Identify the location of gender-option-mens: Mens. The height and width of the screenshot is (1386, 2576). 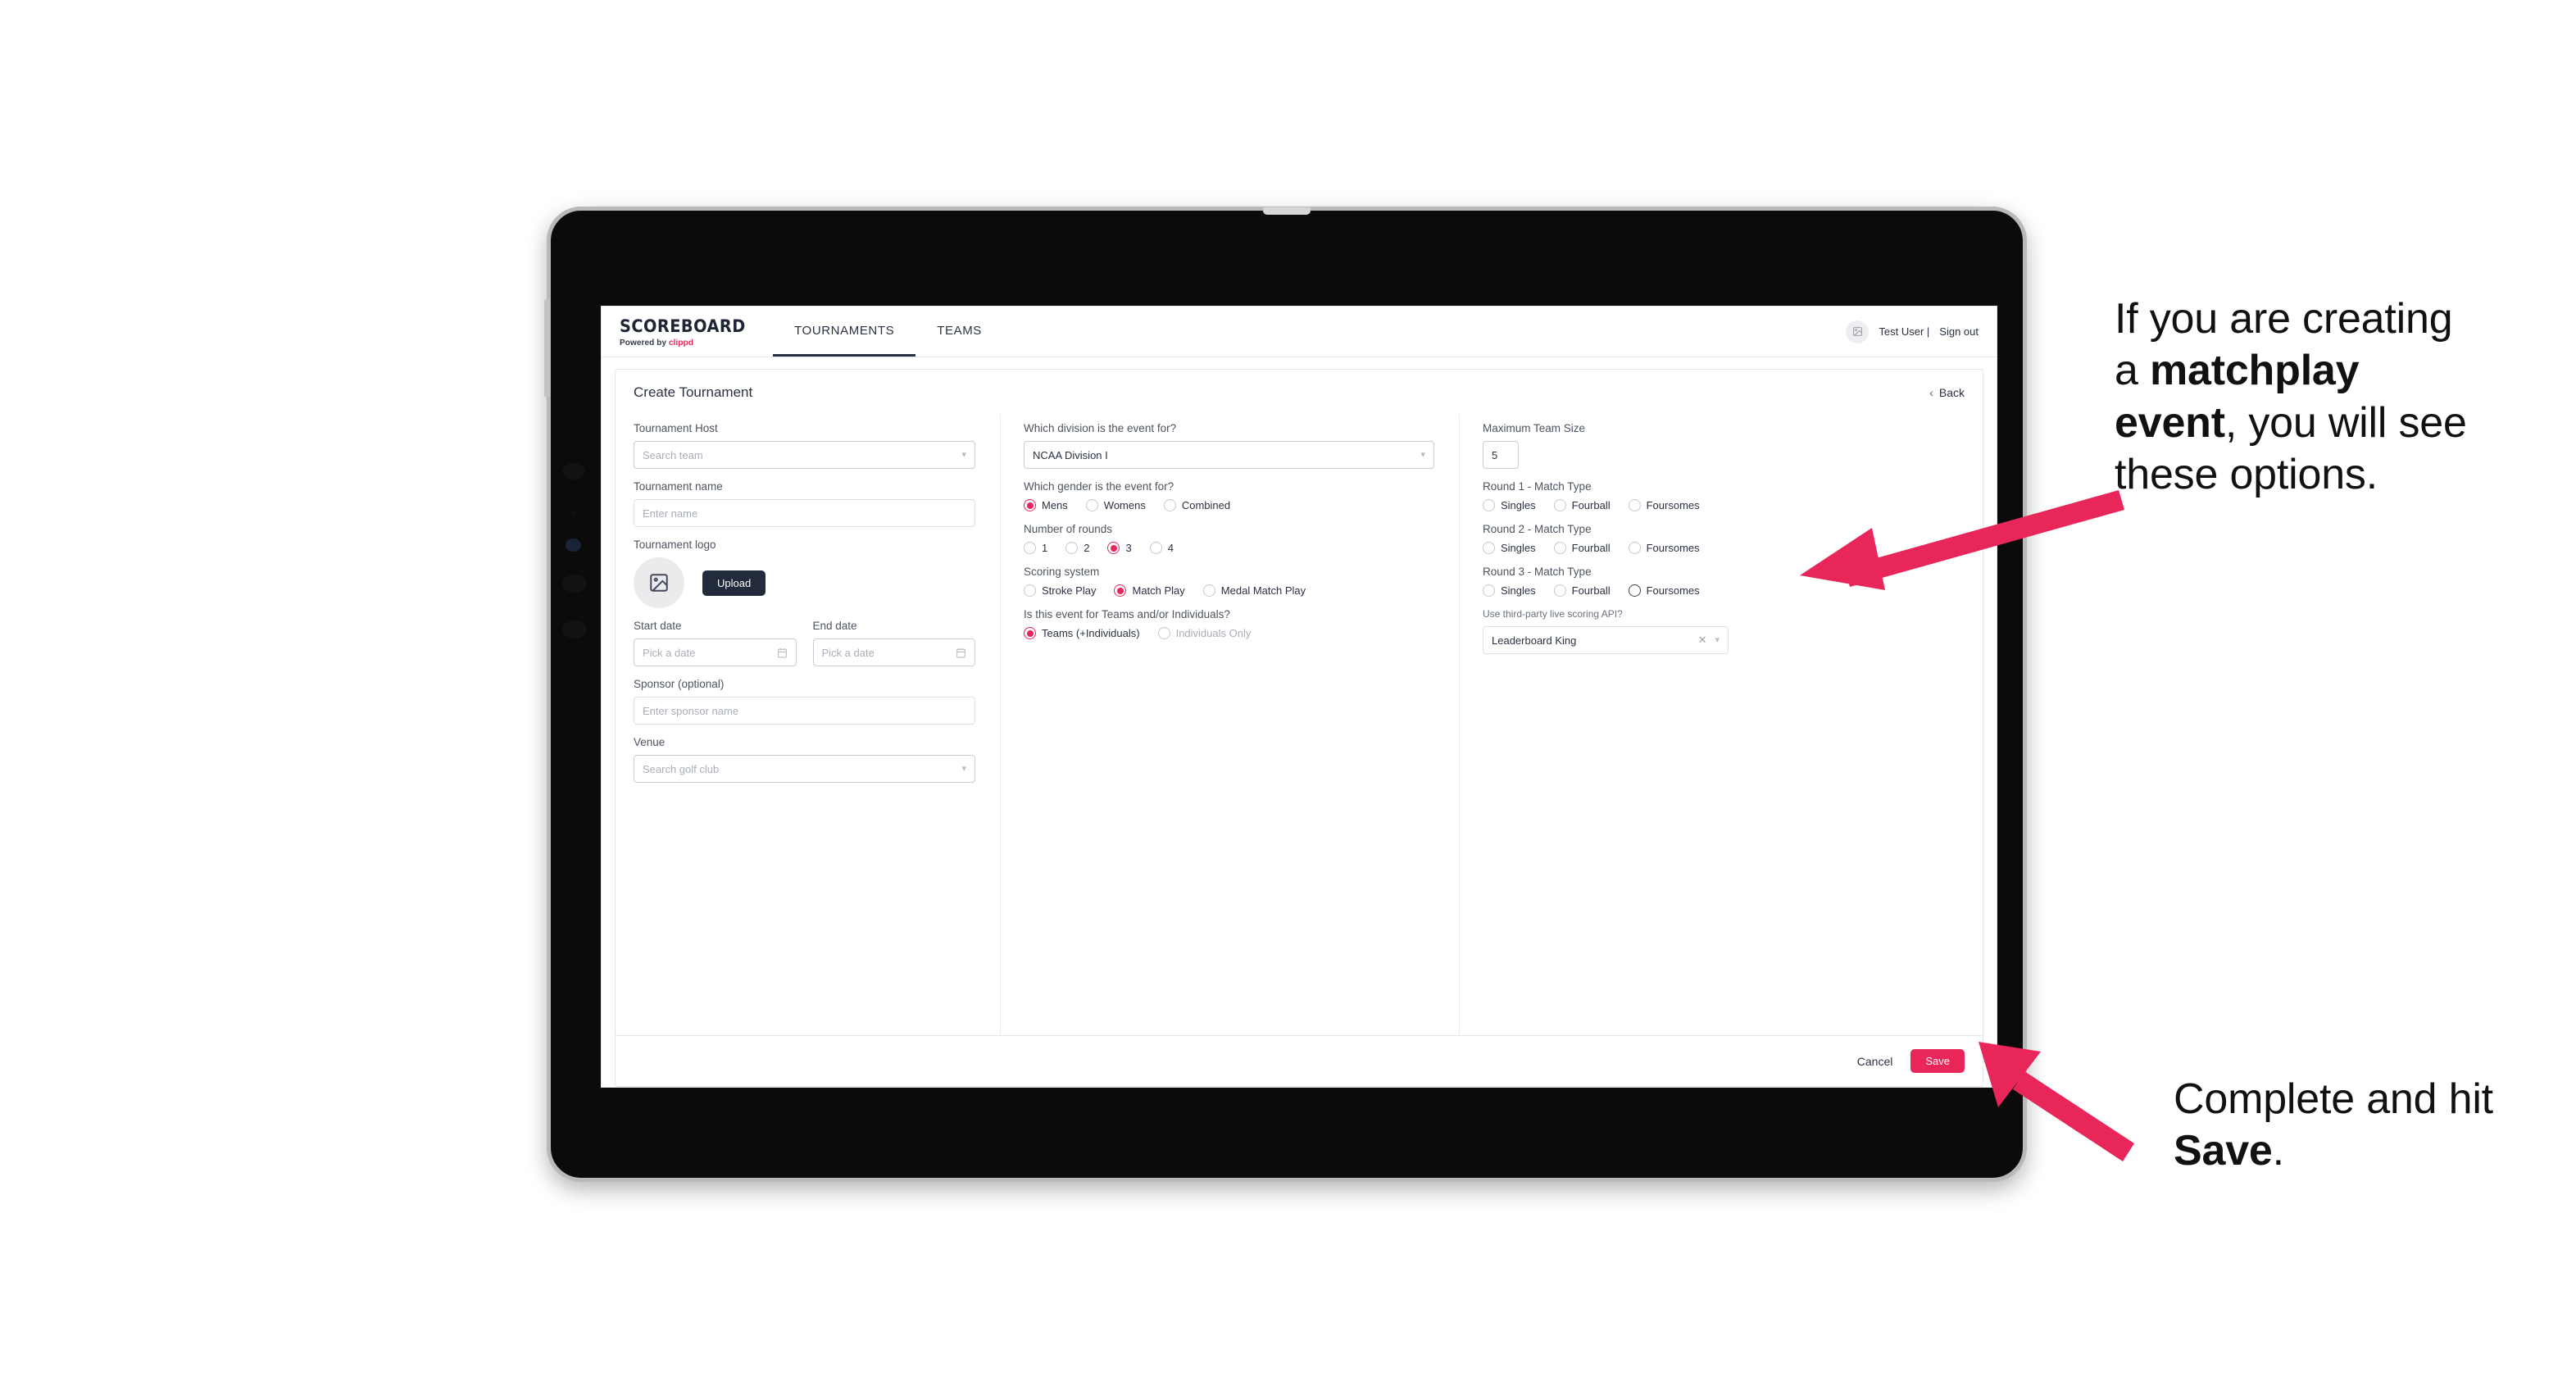
(1046, 505).